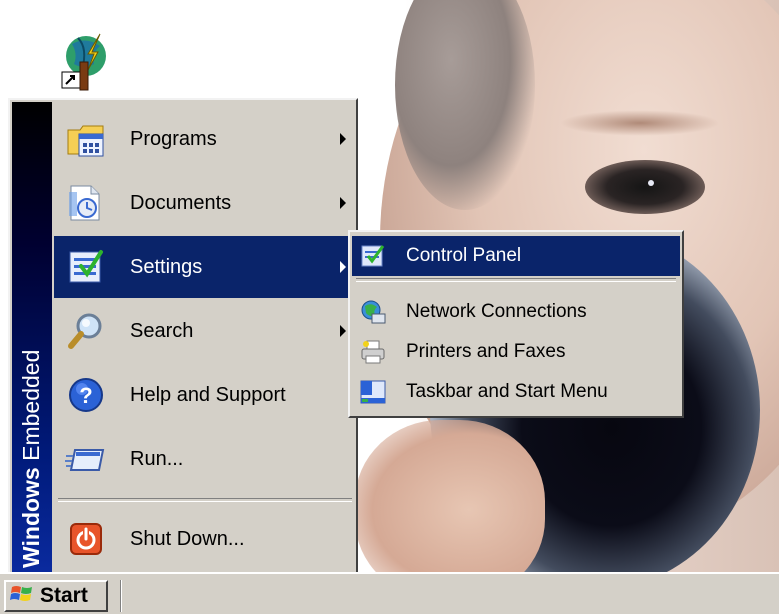 This screenshot has width=779, height=614. Describe the element at coordinates (86, 139) in the screenshot. I see `programs-icon` at that location.